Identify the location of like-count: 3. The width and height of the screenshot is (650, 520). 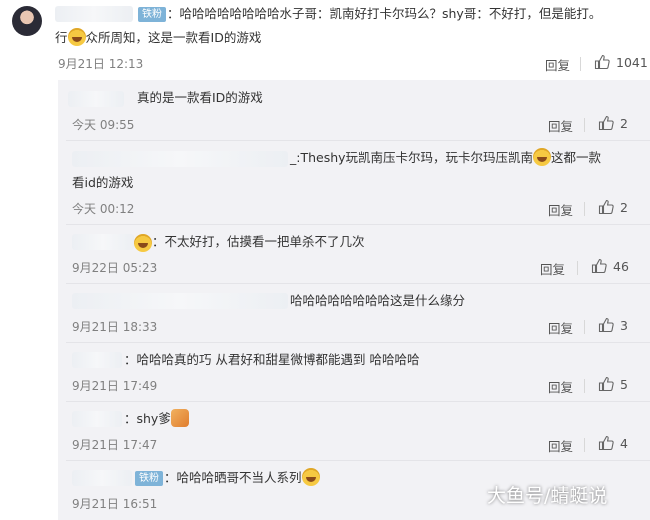
(624, 325).